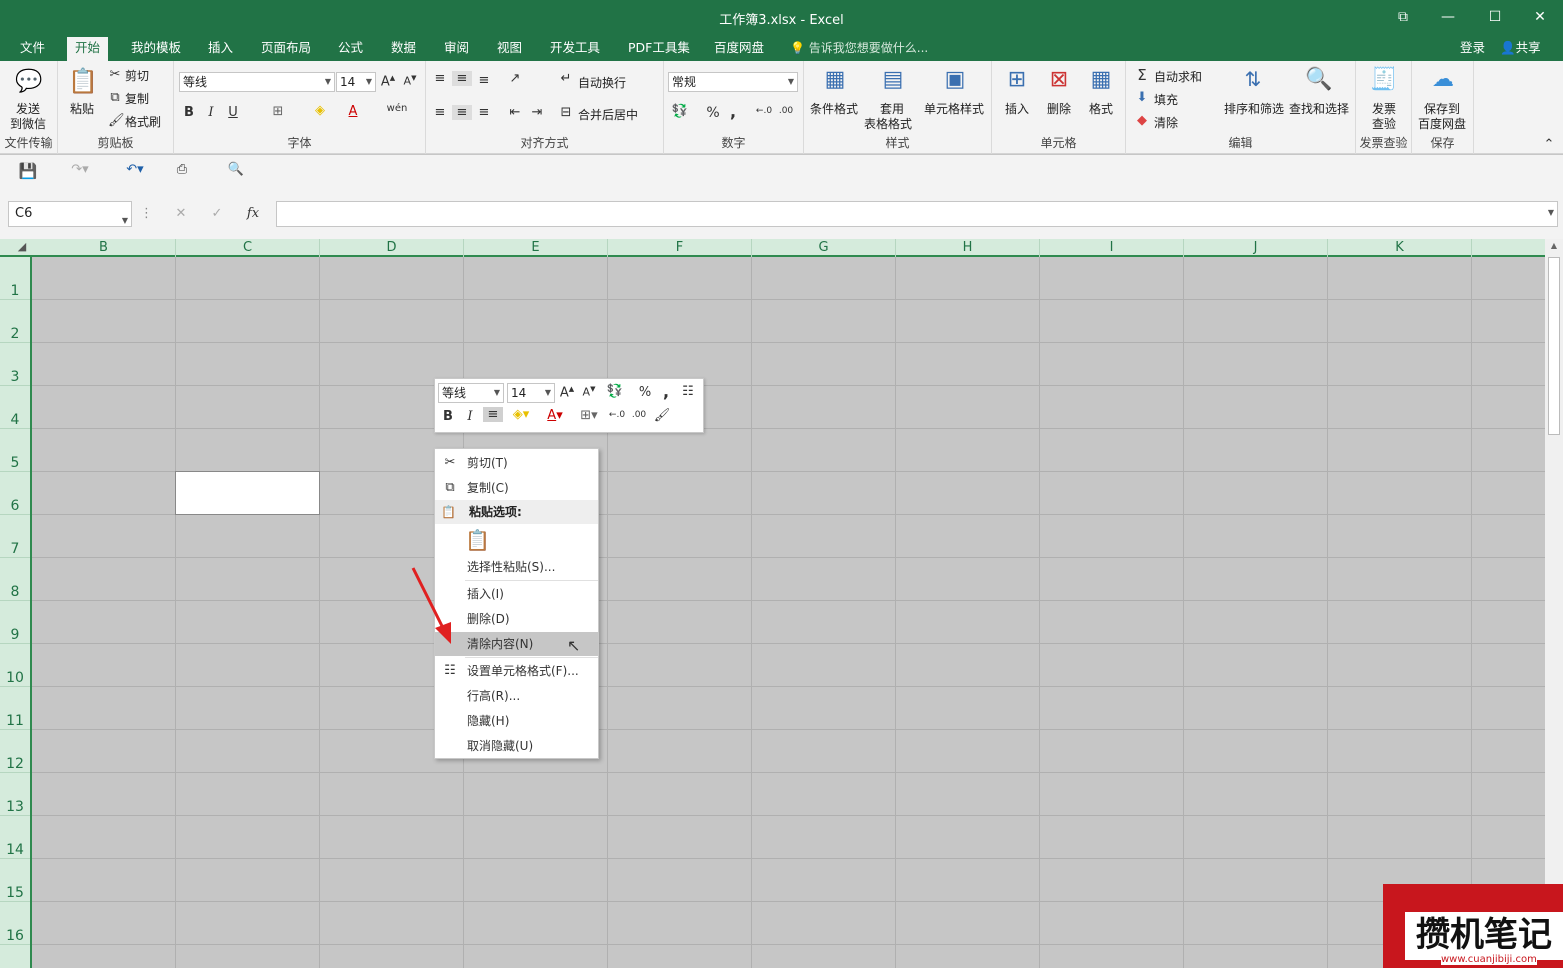 This screenshot has width=1563, height=968. What do you see at coordinates (233, 112) in the screenshot?
I see `underline-button: U` at bounding box center [233, 112].